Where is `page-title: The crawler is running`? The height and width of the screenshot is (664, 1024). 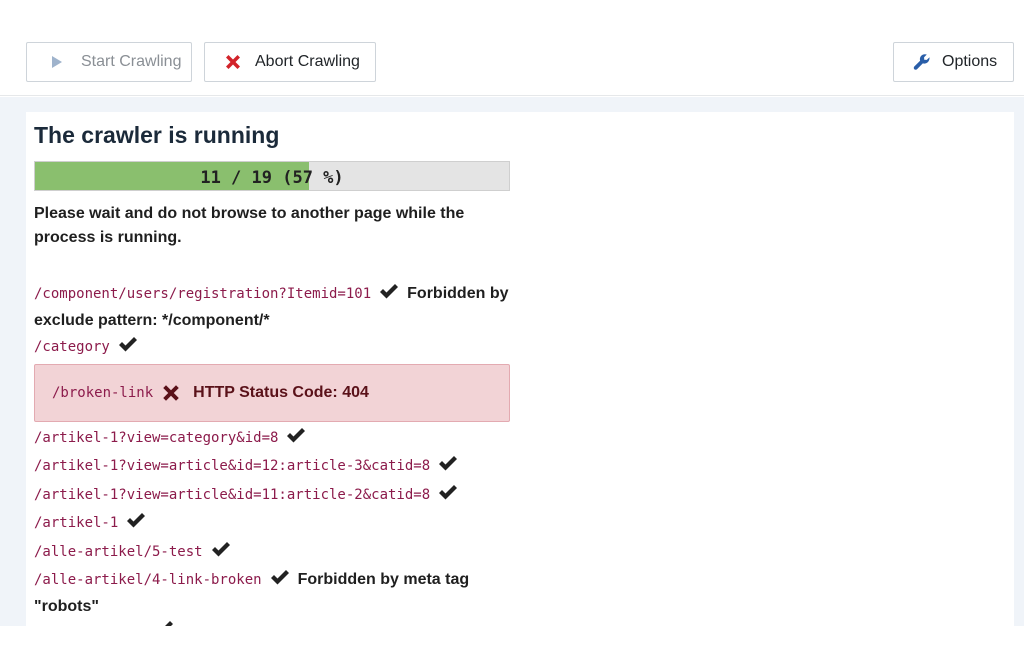
page-title: The crawler is running is located at coordinates (157, 135).